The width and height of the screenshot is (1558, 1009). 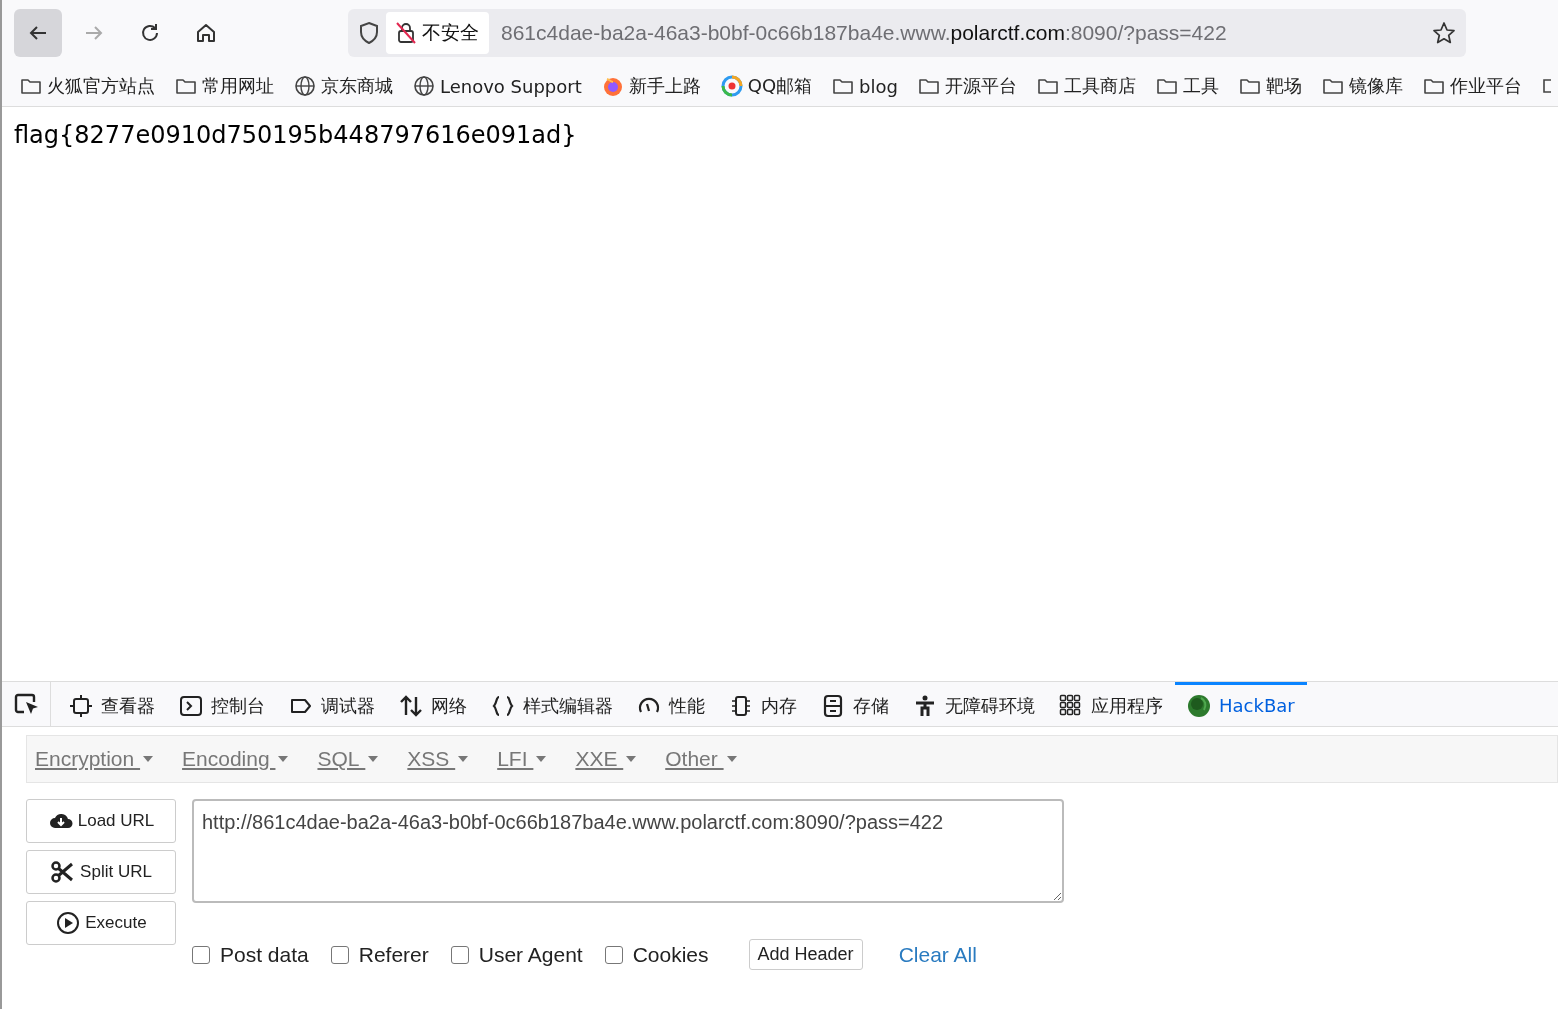 I want to click on url-input-field: http://861c4dae-ba2a-46a3-b0bf-0c66b187ba4e.www.polarctf.com:8090/?pass=422, so click(x=628, y=851).